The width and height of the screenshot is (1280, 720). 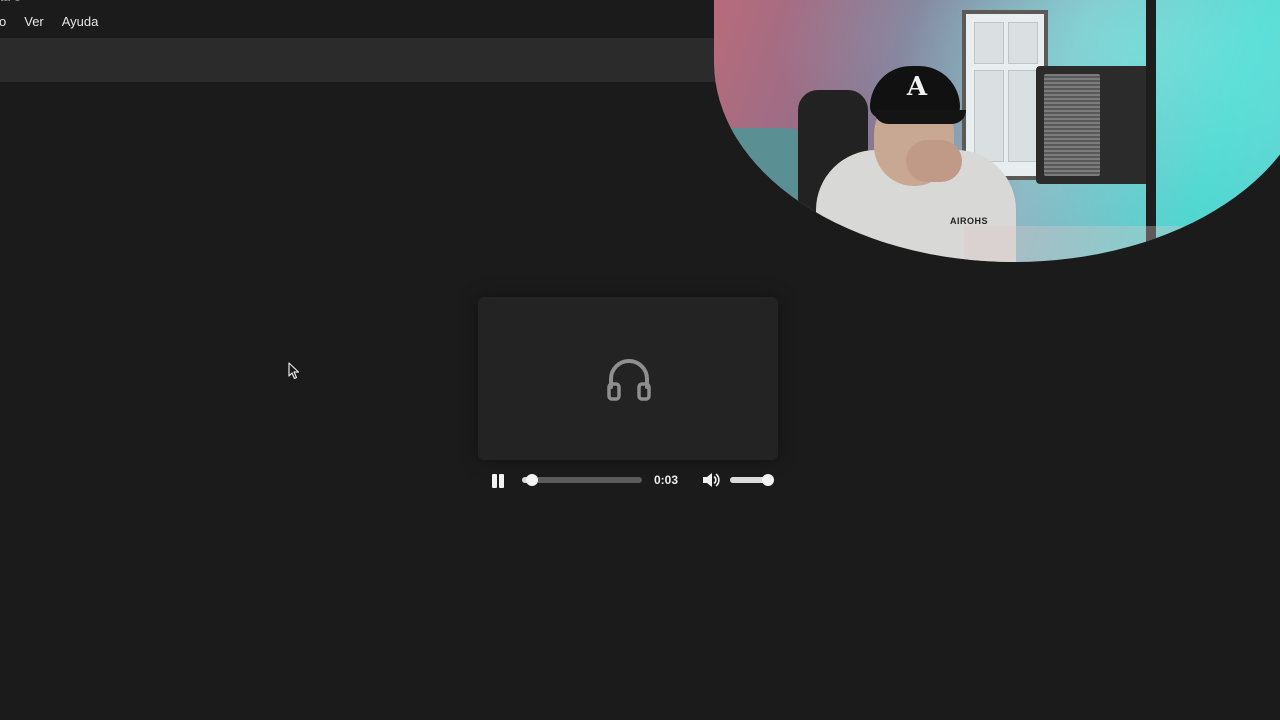 What do you see at coordinates (752, 480) in the screenshot?
I see `volume-slider` at bounding box center [752, 480].